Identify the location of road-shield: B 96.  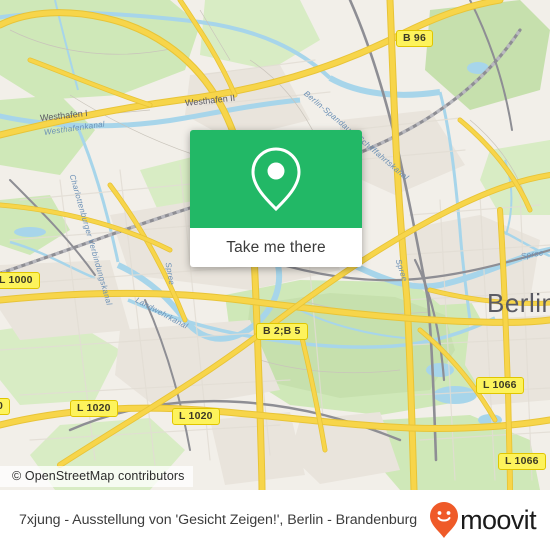
(414, 38).